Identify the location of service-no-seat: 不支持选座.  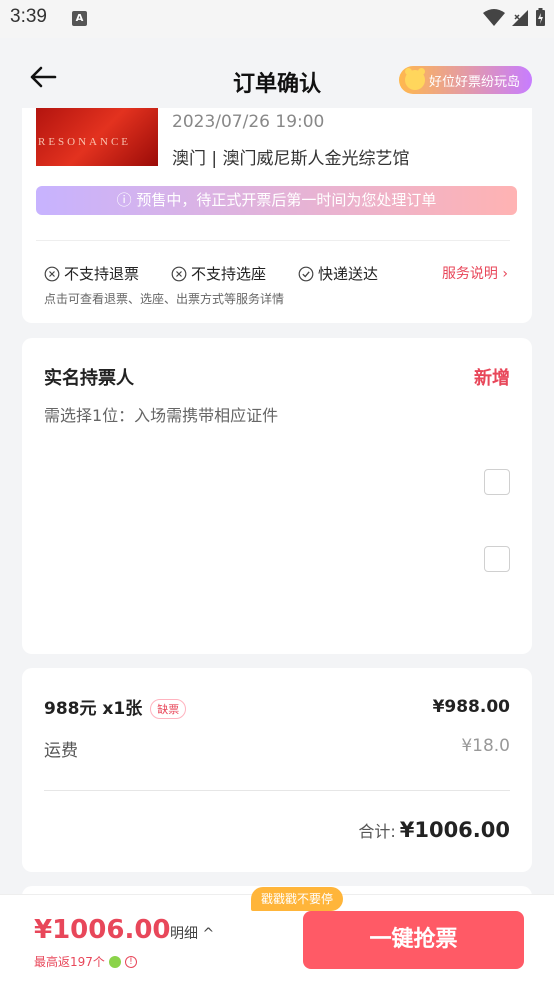
(218, 273).